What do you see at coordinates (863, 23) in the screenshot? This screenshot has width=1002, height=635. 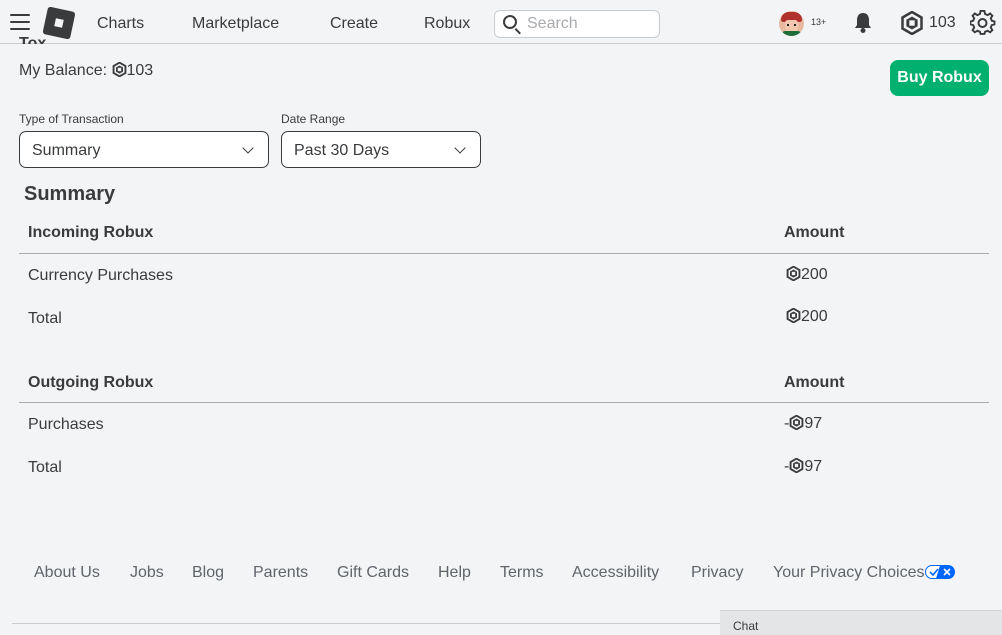 I see `bell-icon` at bounding box center [863, 23].